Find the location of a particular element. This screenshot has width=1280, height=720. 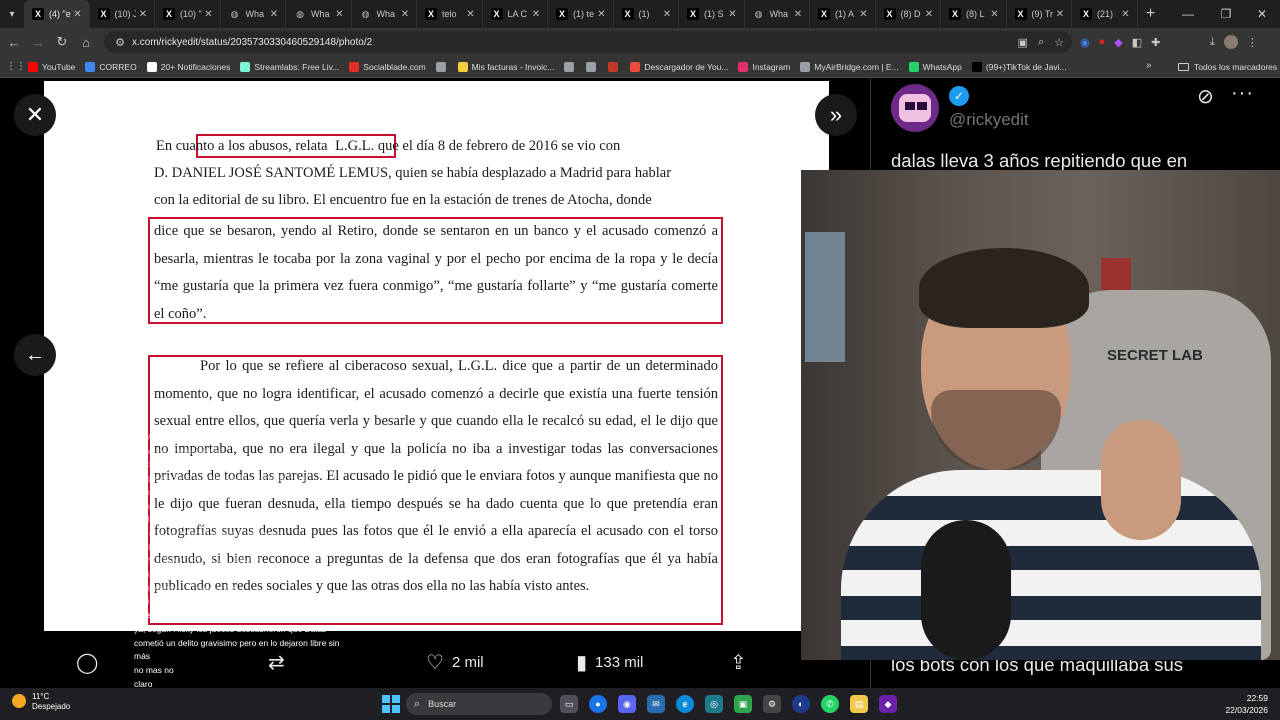

extension-icon: ● is located at coordinates (1102, 42).